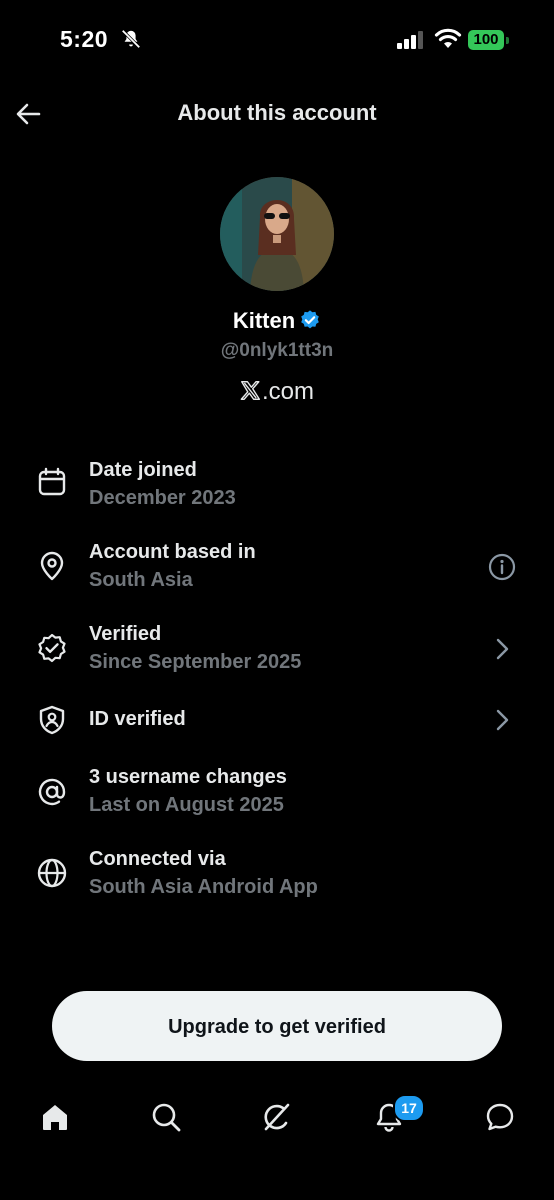  I want to click on location-pin-icon, so click(52, 566).